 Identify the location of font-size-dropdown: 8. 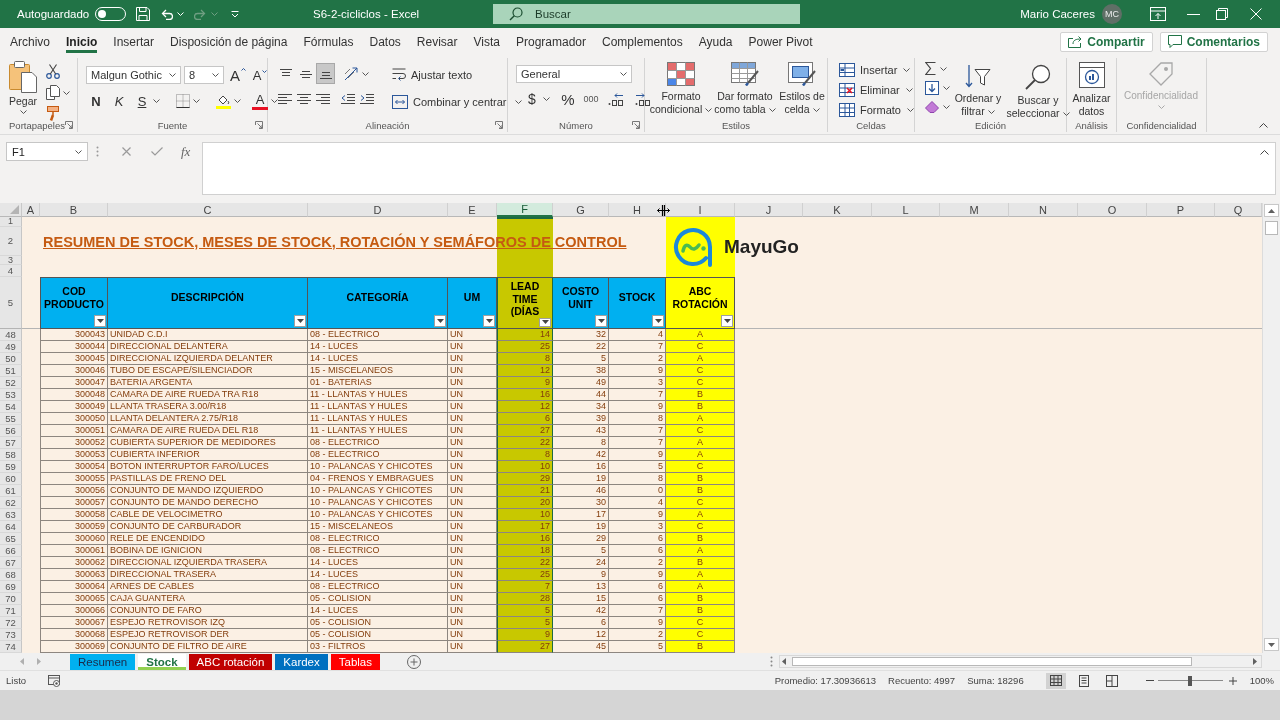
(204, 75).